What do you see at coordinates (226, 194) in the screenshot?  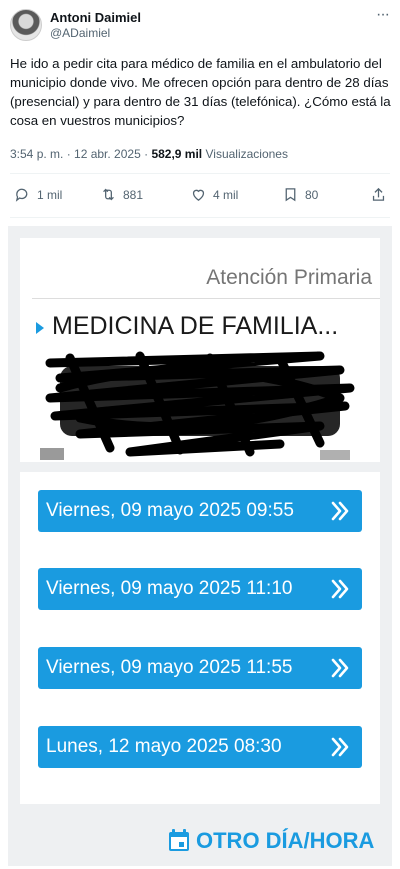 I see `like-count: 4 mil` at bounding box center [226, 194].